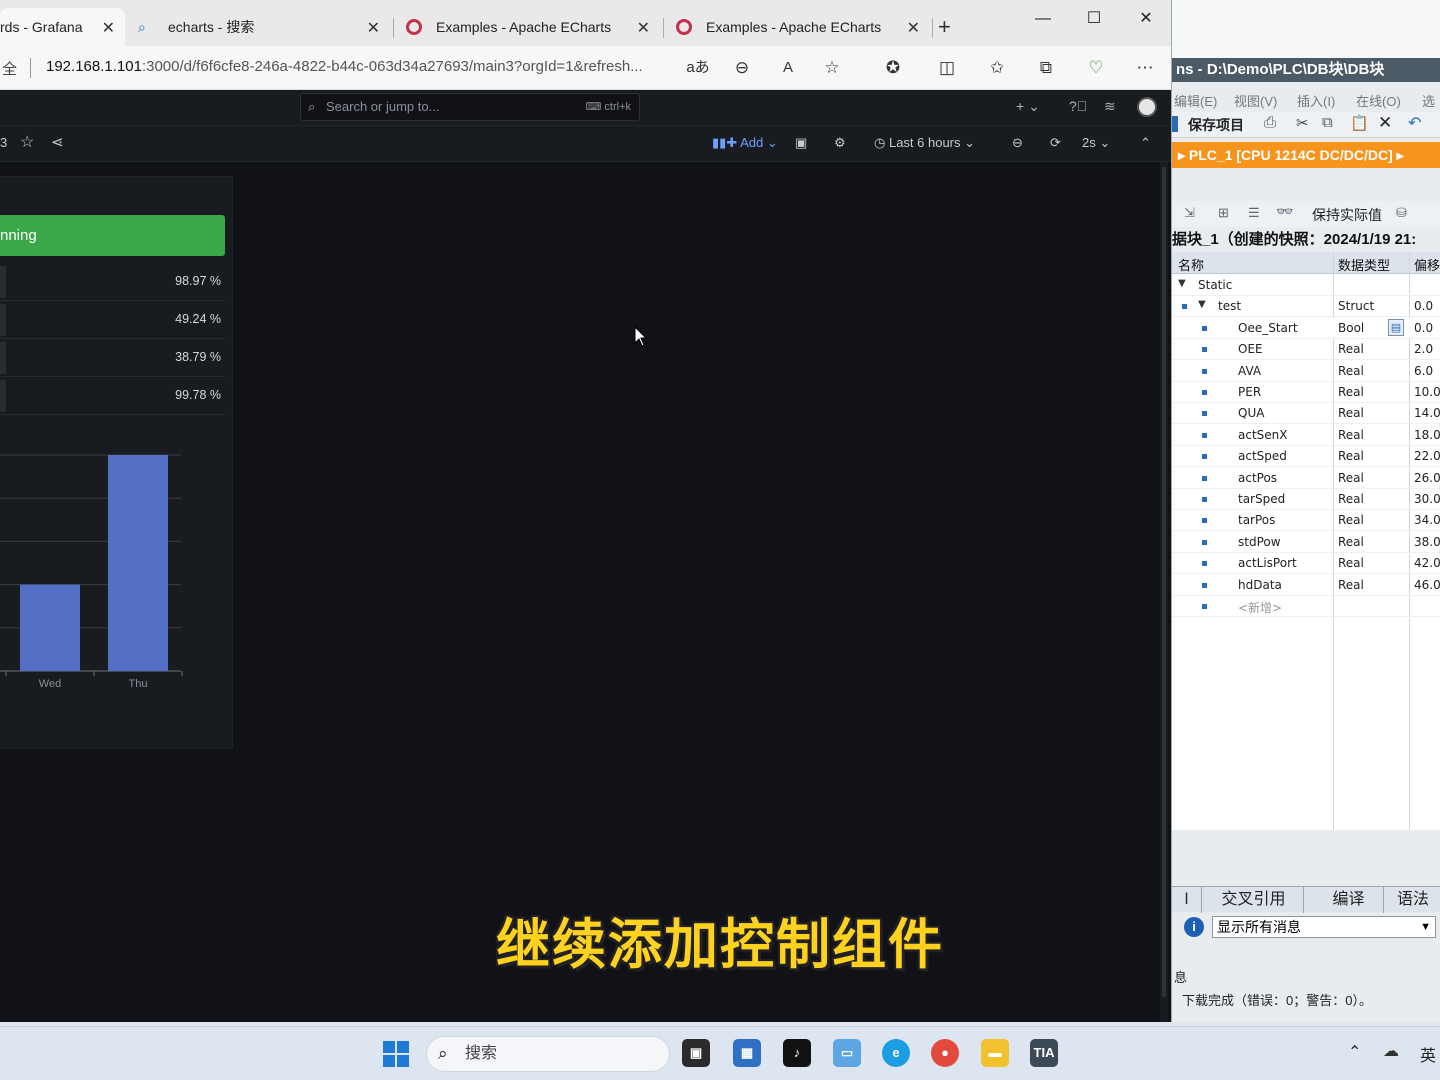  What do you see at coordinates (1306, 285) in the screenshot?
I see `db-table-row: ▼ Static` at bounding box center [1306, 285].